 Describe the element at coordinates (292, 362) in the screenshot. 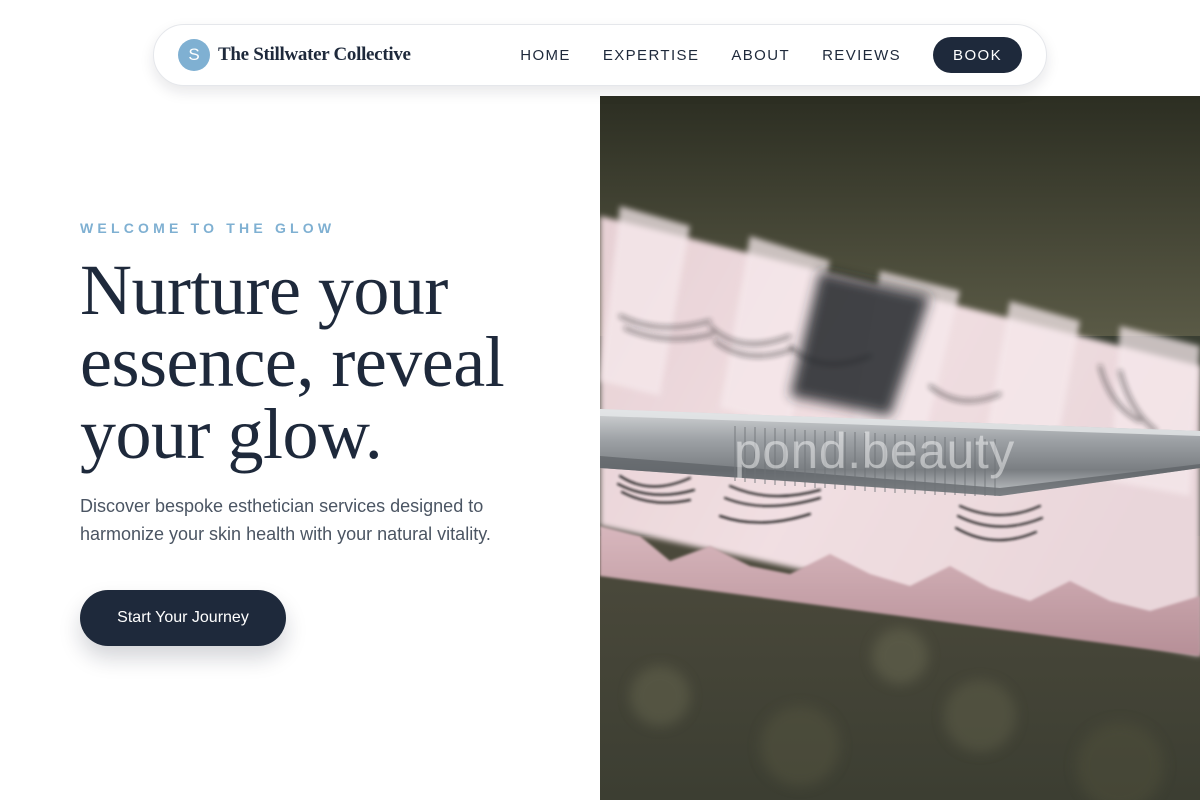

I see `hero-headline-line-2: essence, reveal` at that location.